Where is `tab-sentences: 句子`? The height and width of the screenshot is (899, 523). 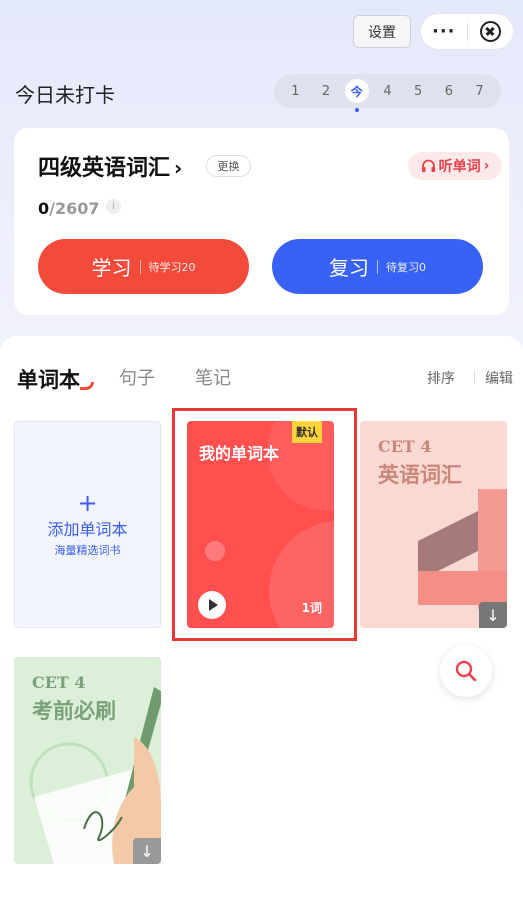 tab-sentences: 句子 is located at coordinates (137, 377).